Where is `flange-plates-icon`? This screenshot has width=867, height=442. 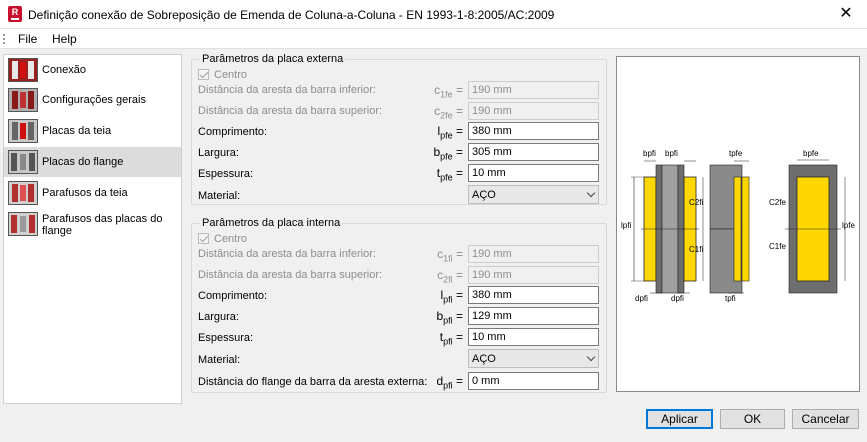
flange-plates-icon is located at coordinates (23, 162).